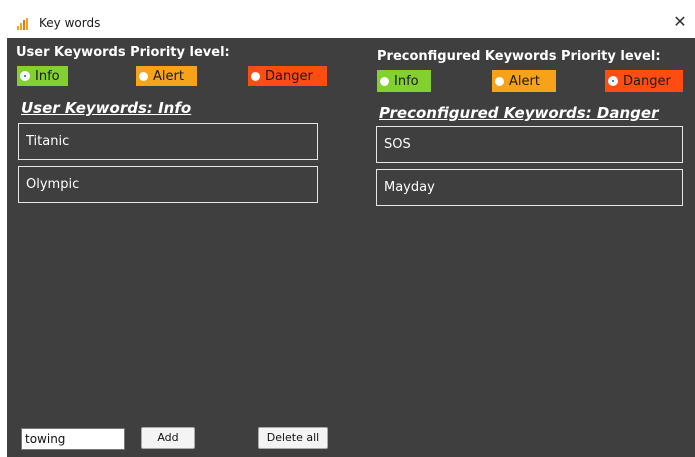 Image resolution: width=695 pixels, height=457 pixels. What do you see at coordinates (519, 56) in the screenshot?
I see `preconfigured-priority-label: Preconfigured Keywords Priority level:` at bounding box center [519, 56].